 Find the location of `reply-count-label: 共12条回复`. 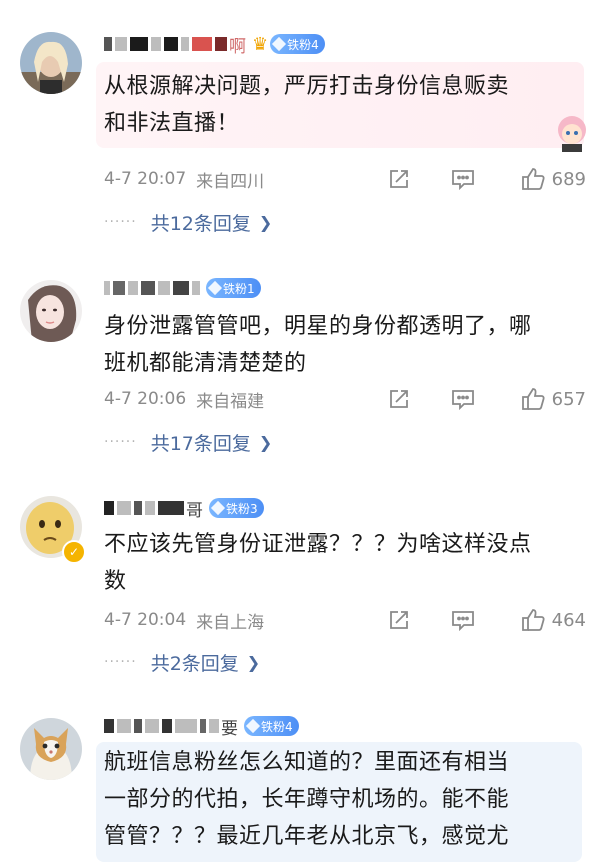

reply-count-label: 共12条回复 is located at coordinates (200, 223).